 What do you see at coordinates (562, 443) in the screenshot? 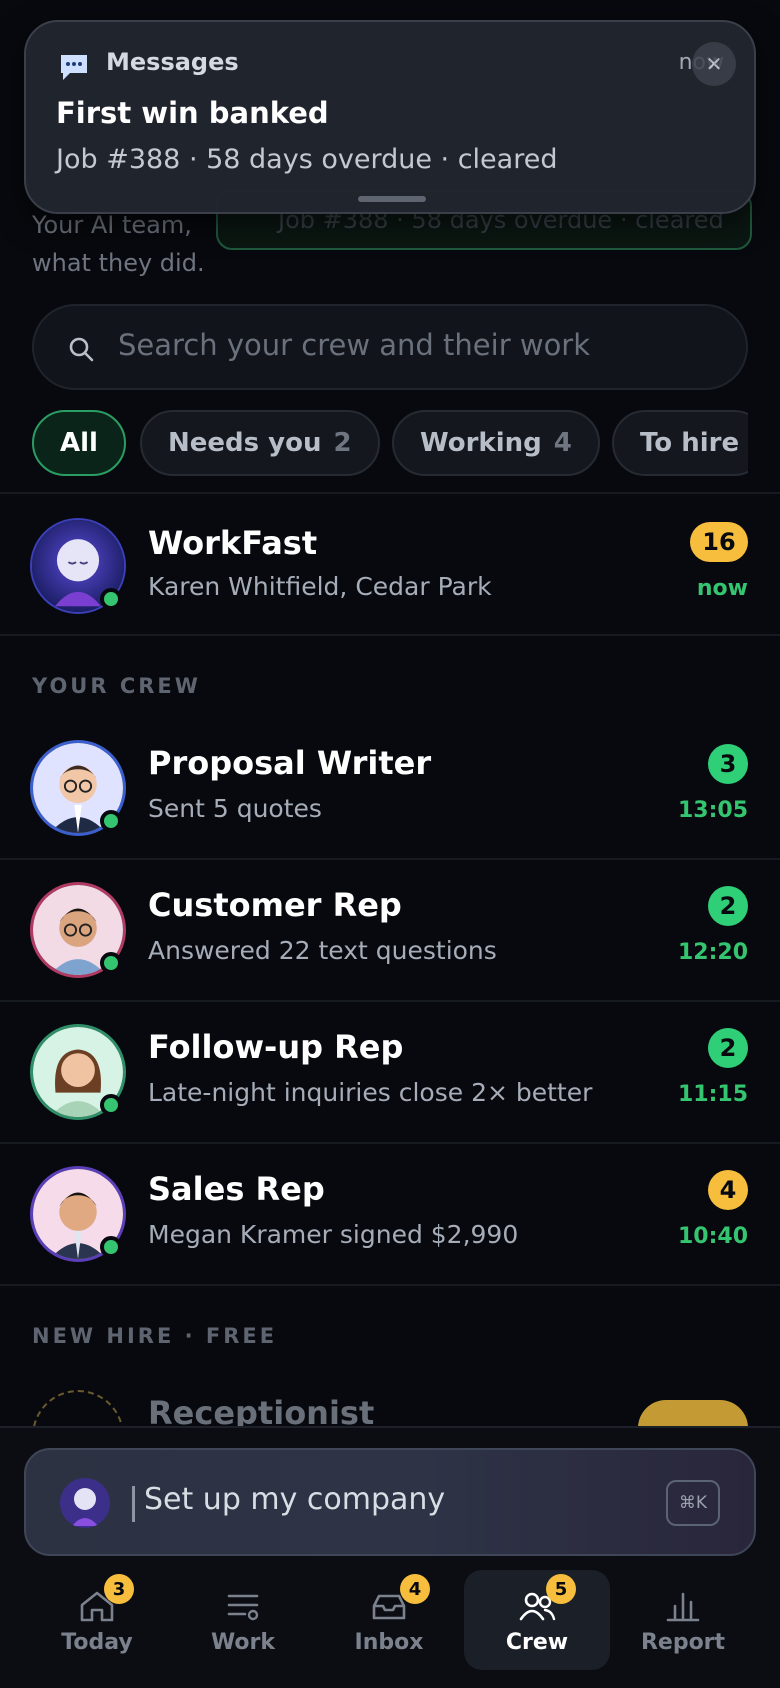
I see `filter-chip-count: 4` at bounding box center [562, 443].